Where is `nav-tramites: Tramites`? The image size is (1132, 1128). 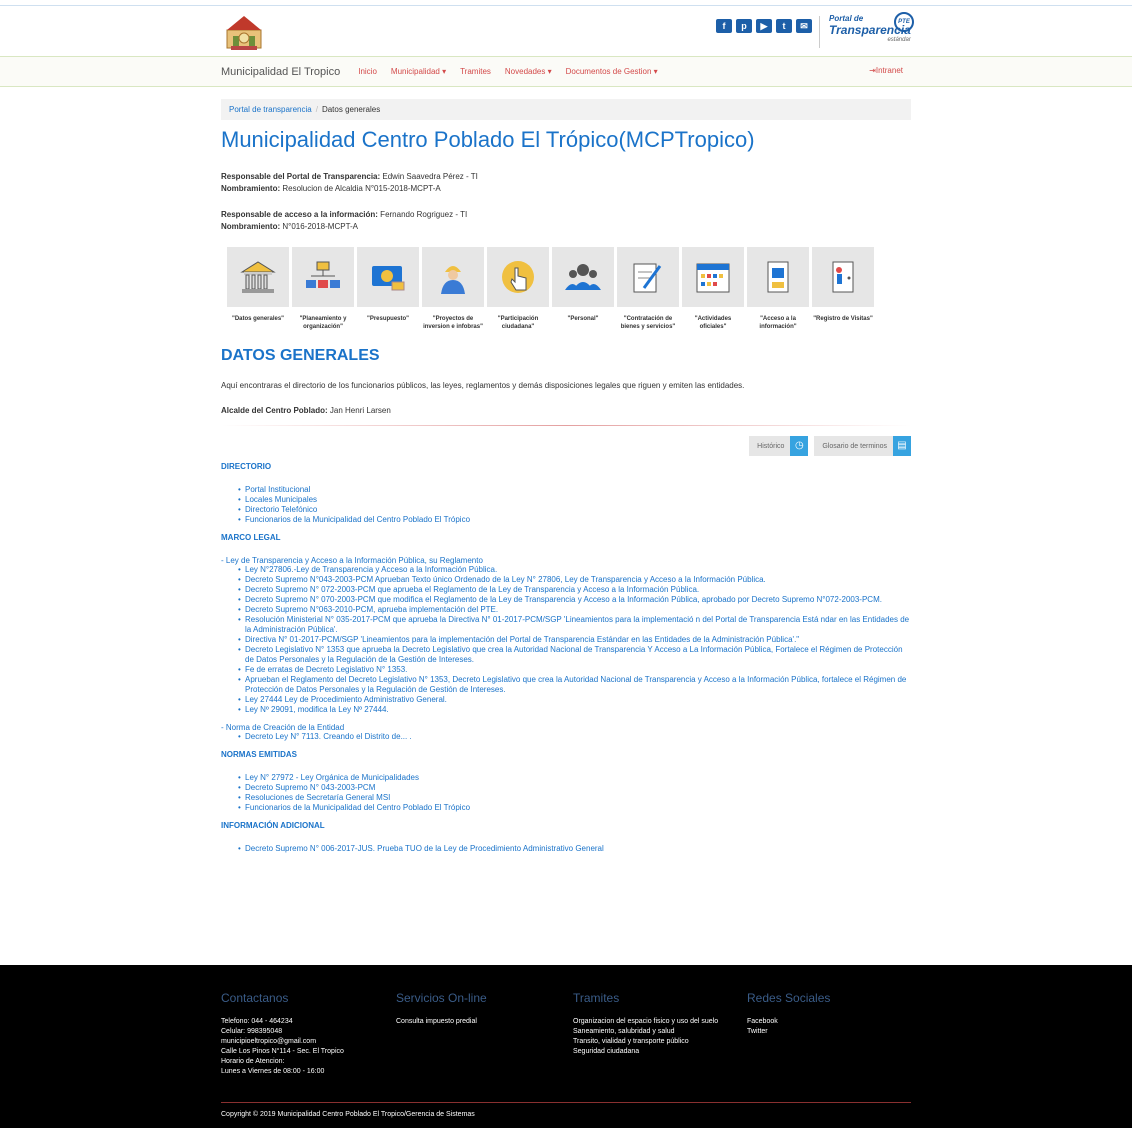
nav-tramites: Tramites is located at coordinates (475, 71).